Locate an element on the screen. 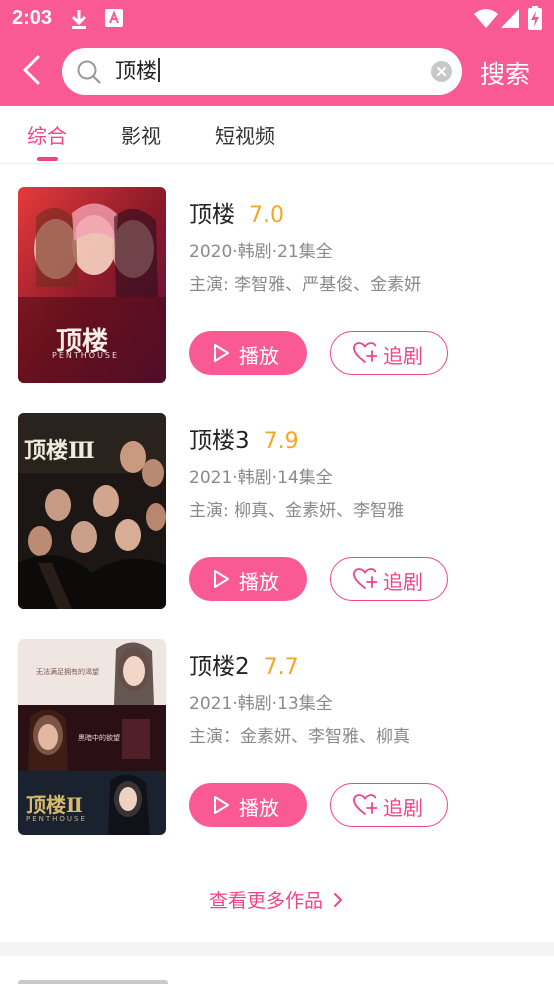 The image size is (554, 984). tab-bar: 综合 影视 短视频 is located at coordinates (277, 135).